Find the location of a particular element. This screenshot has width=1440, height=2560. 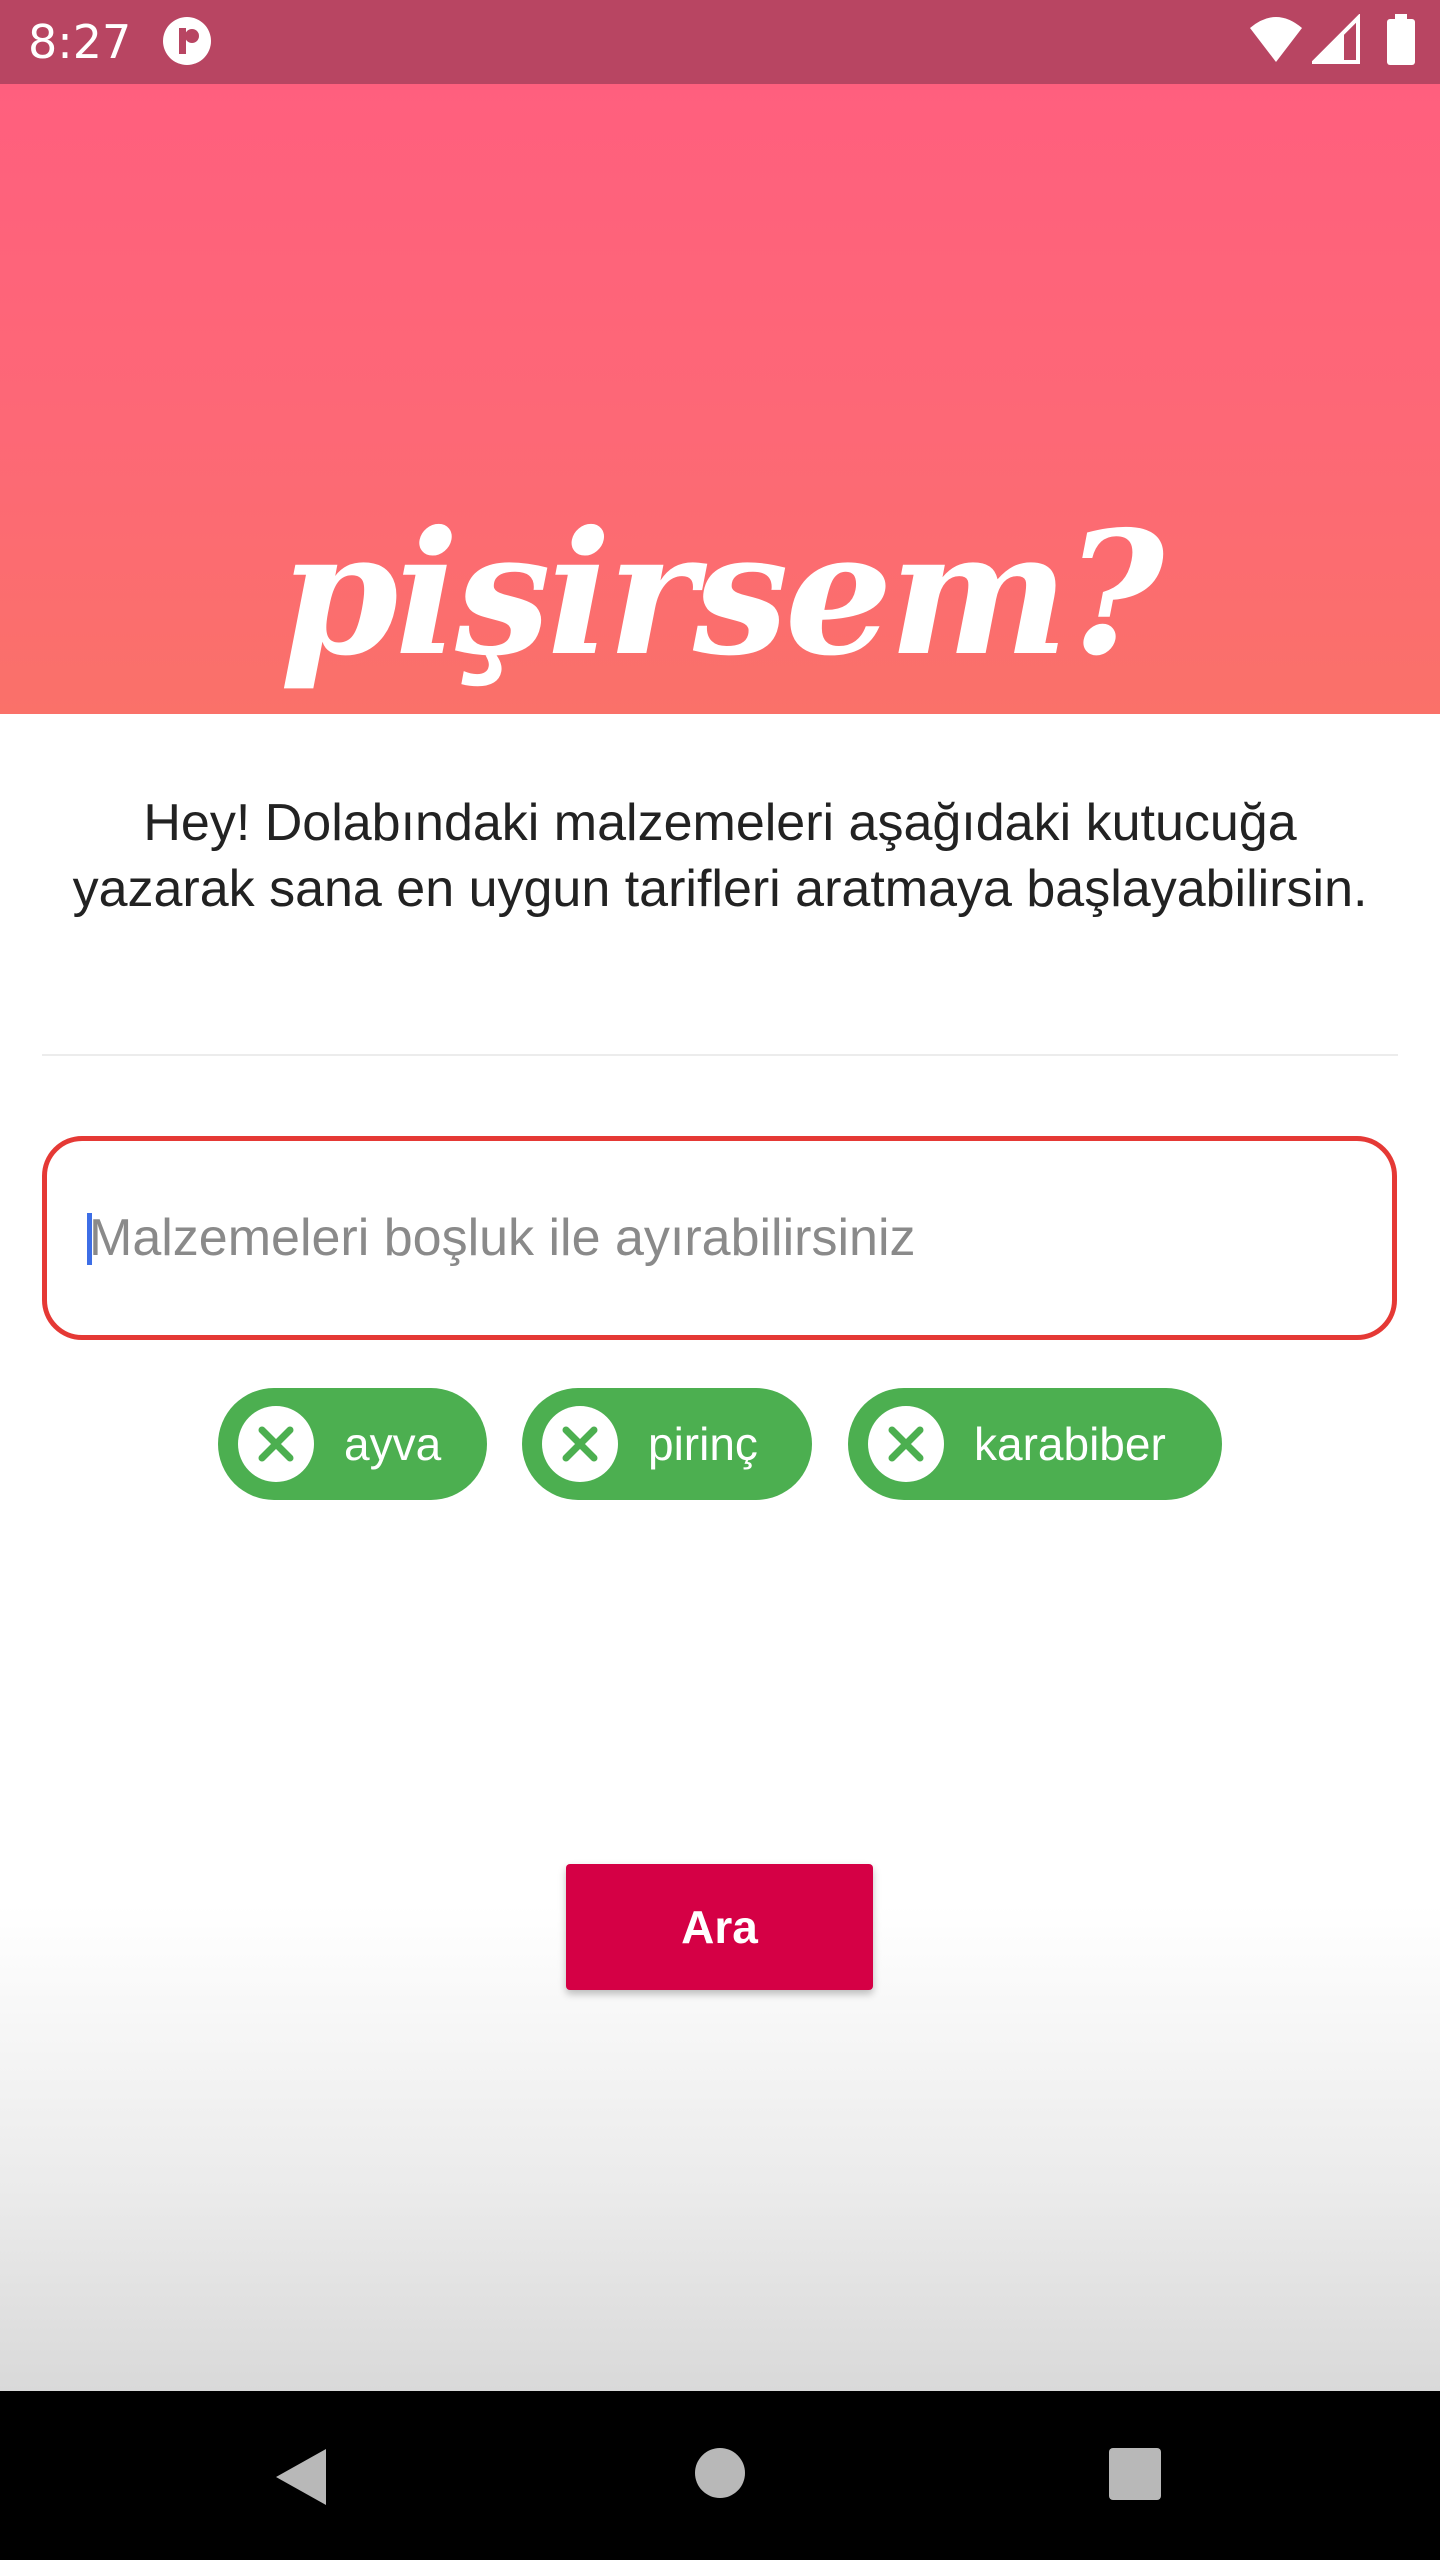

chip-pirinc: pirinç is located at coordinates (667, 1444).